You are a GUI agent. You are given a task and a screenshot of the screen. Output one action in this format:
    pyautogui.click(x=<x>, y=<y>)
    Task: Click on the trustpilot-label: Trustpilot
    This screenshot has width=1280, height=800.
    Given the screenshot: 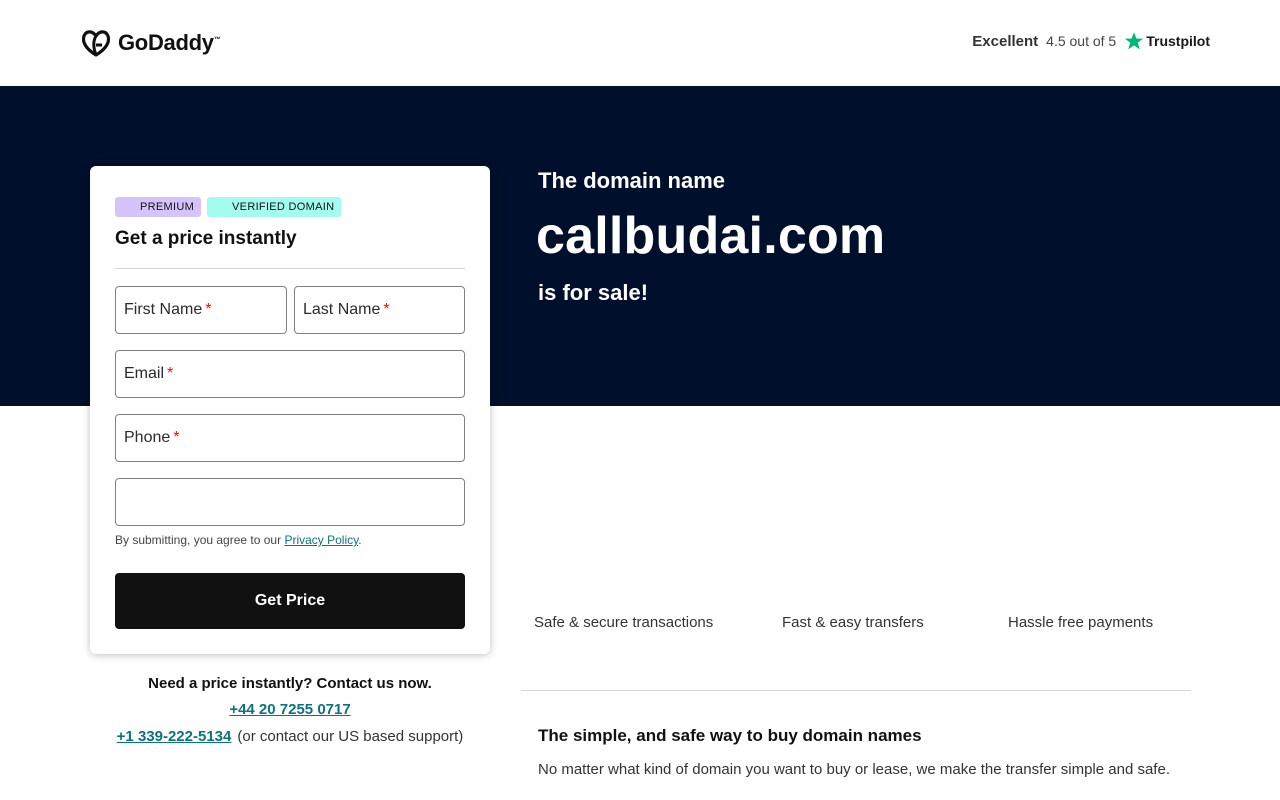 What is the action you would take?
    pyautogui.click(x=1178, y=41)
    